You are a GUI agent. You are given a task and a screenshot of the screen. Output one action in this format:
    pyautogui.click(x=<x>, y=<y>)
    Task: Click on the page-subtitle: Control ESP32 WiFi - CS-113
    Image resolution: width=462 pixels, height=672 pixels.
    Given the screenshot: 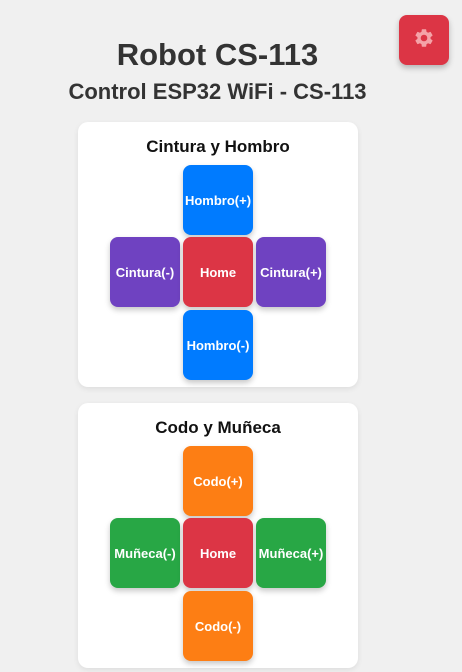 What is the action you would take?
    pyautogui.click(x=217, y=91)
    